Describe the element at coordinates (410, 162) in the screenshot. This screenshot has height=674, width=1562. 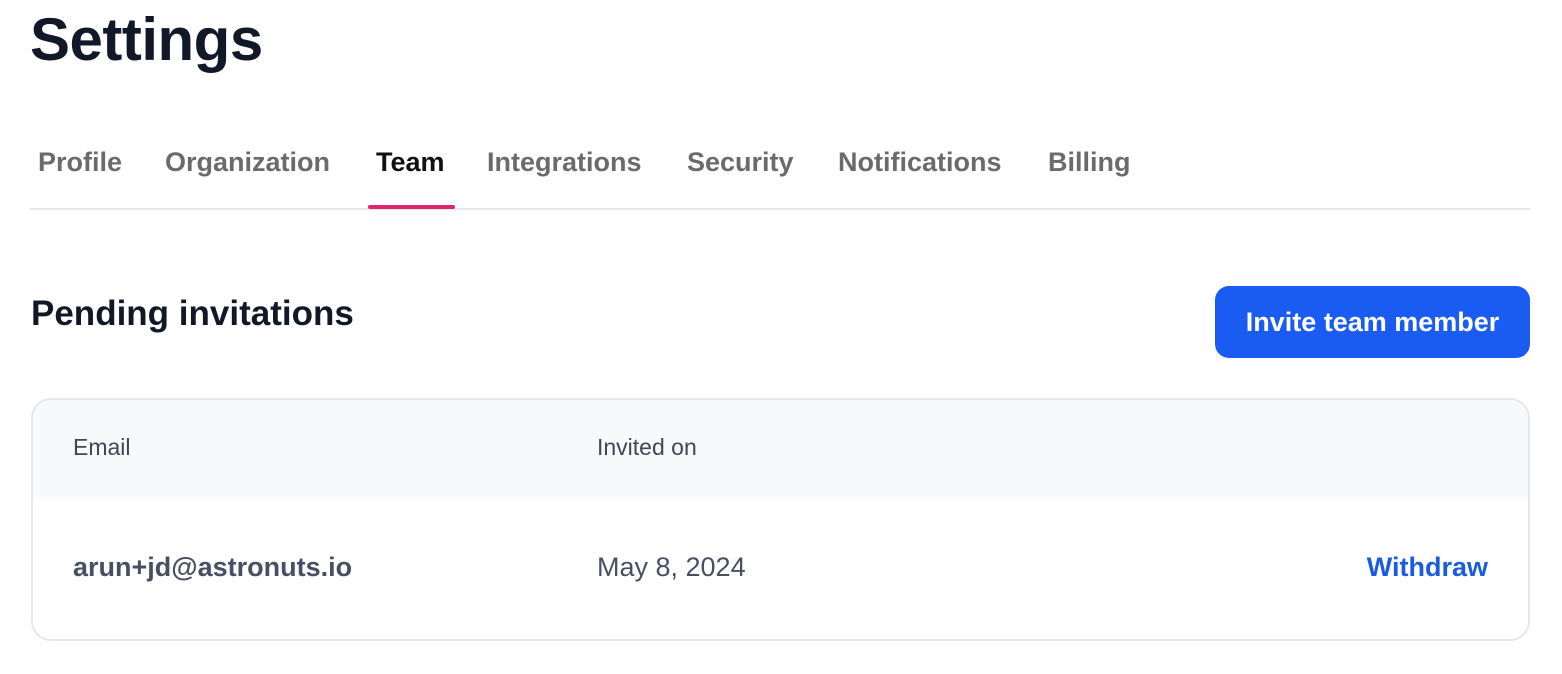
I see `tab-team: Team` at that location.